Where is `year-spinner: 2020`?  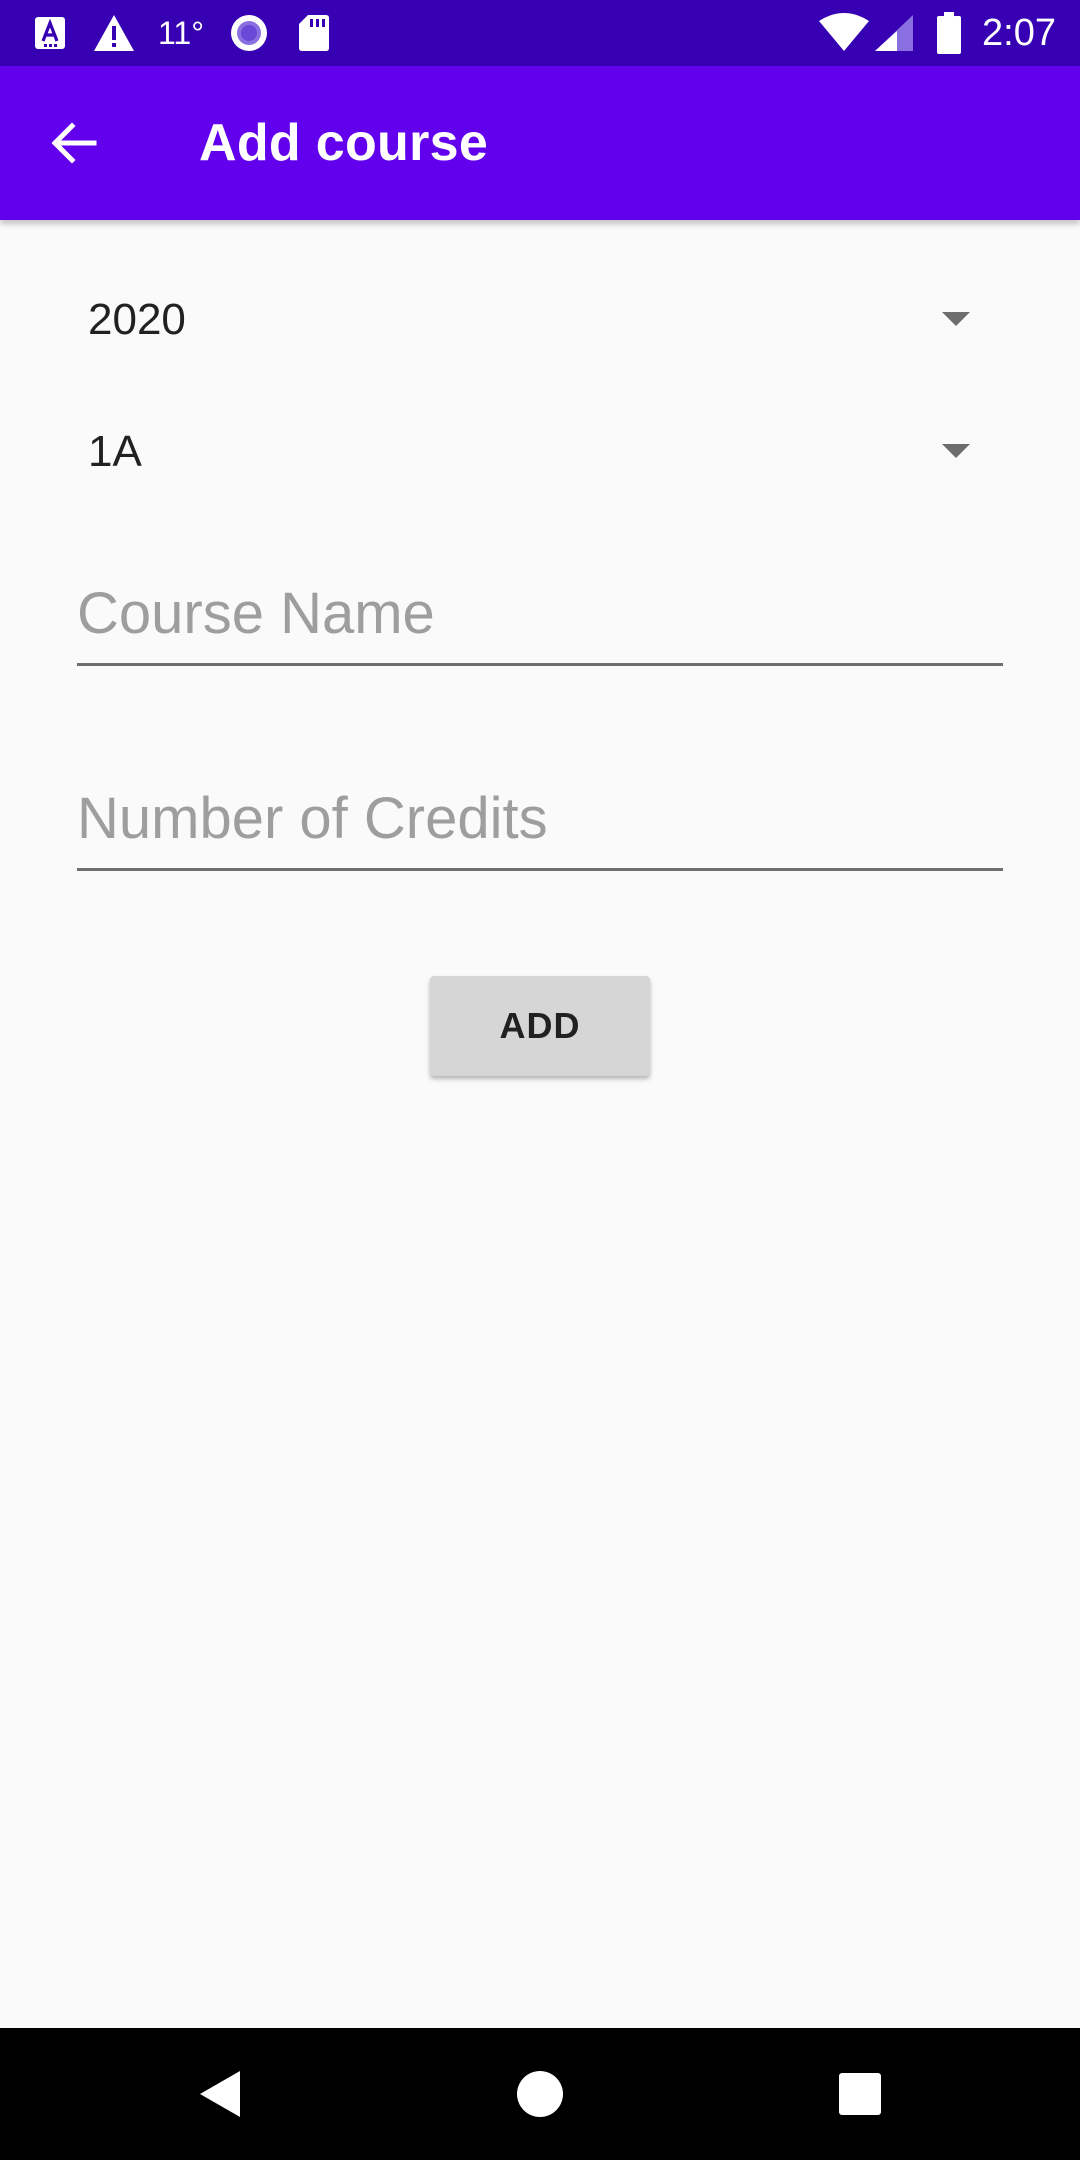 year-spinner: 2020 is located at coordinates (540, 320).